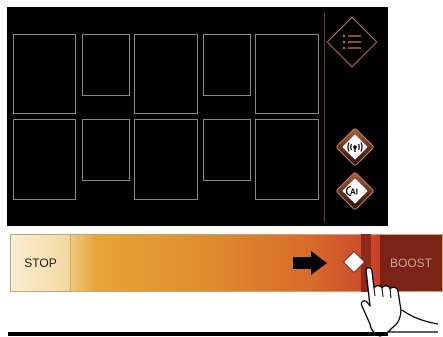 The image size is (443, 337). I want to click on stop-label: STOP, so click(40, 263).